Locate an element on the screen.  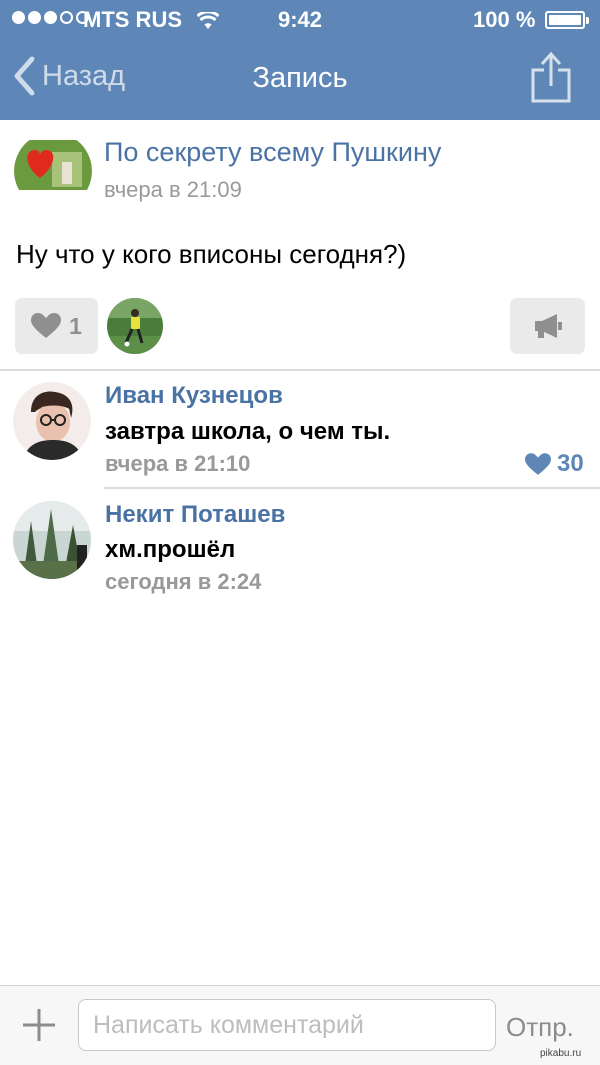
plus-icon is located at coordinates (39, 1025).